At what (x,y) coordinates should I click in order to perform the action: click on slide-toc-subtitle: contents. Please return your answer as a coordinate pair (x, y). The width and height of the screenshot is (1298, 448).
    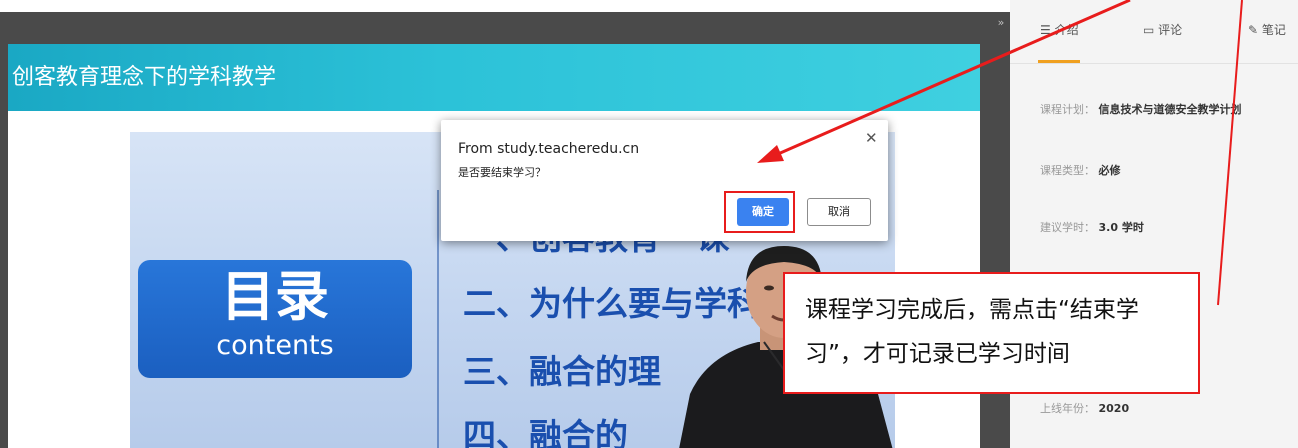
    Looking at the image, I should click on (275, 345).